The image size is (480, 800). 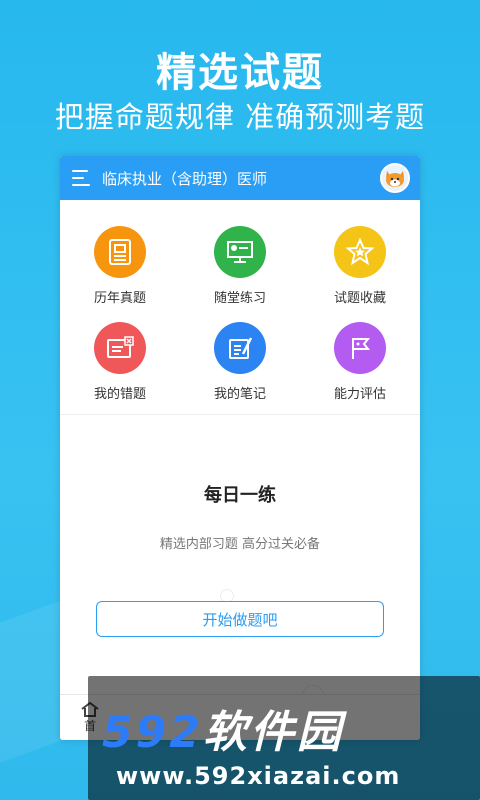 I want to click on app-bar: 临床执业（含助理）医师, so click(x=240, y=178).